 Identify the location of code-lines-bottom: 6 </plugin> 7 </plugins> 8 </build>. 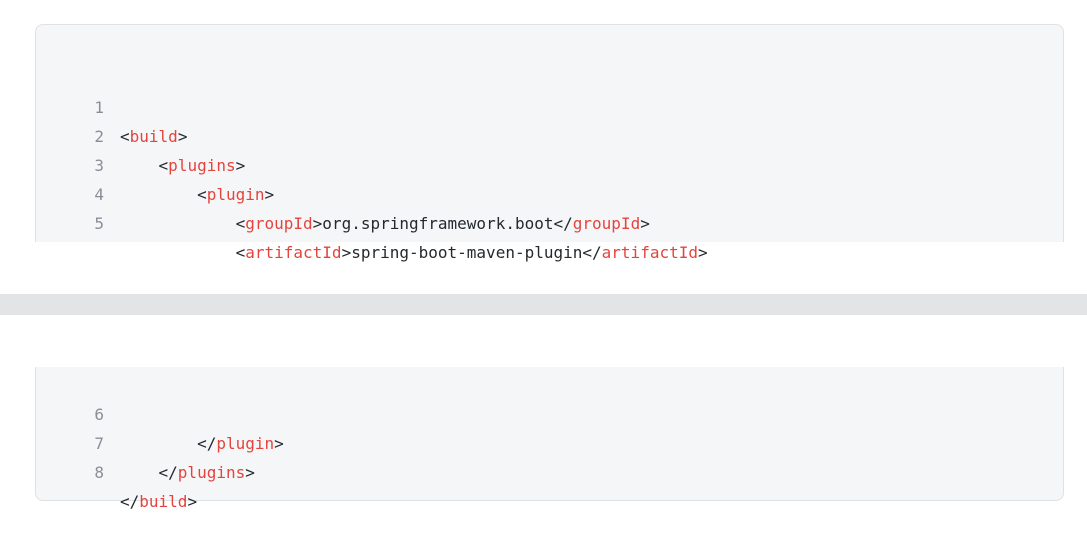
(159, 441).